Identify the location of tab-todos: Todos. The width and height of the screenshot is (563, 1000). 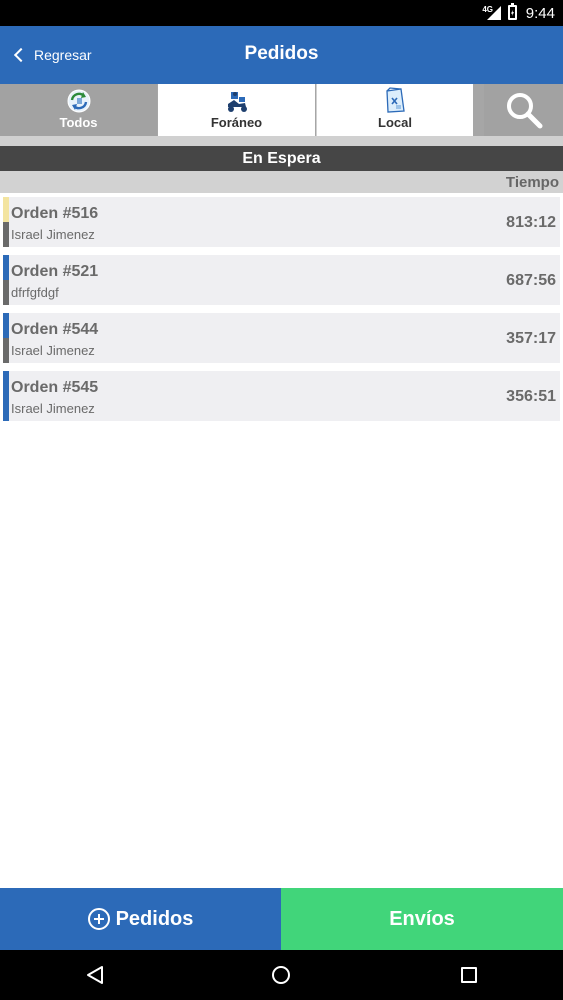
(78, 110).